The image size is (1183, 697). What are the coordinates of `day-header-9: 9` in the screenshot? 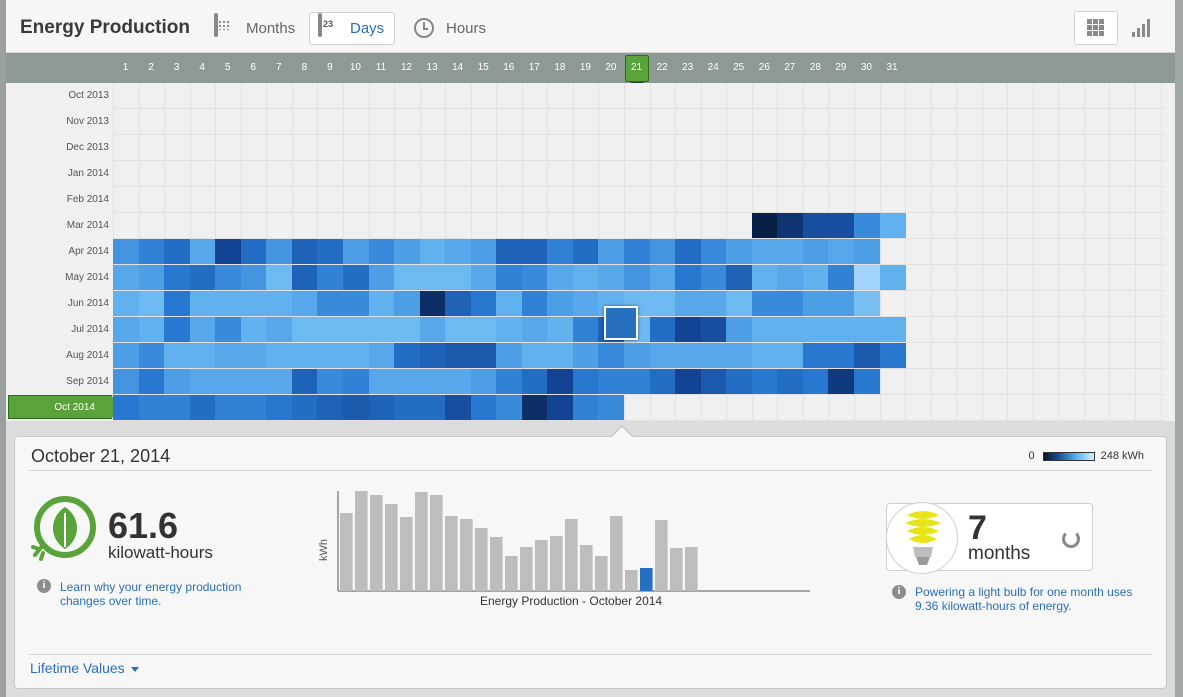 It's located at (329, 67).